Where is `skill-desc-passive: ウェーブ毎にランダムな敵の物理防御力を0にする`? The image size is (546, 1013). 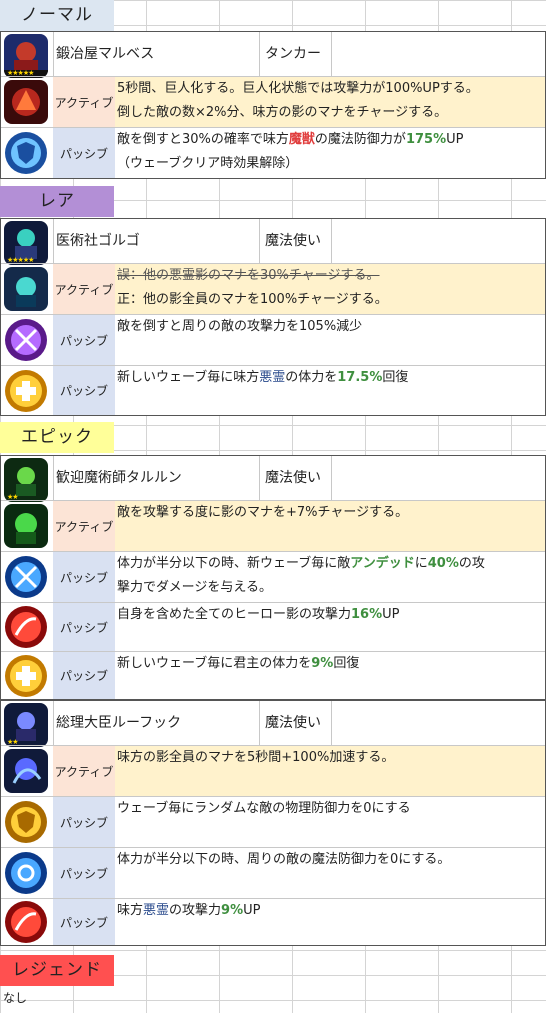 skill-desc-passive: ウェーブ毎にランダムな敵の物理防御力を0にする is located at coordinates (264, 808).